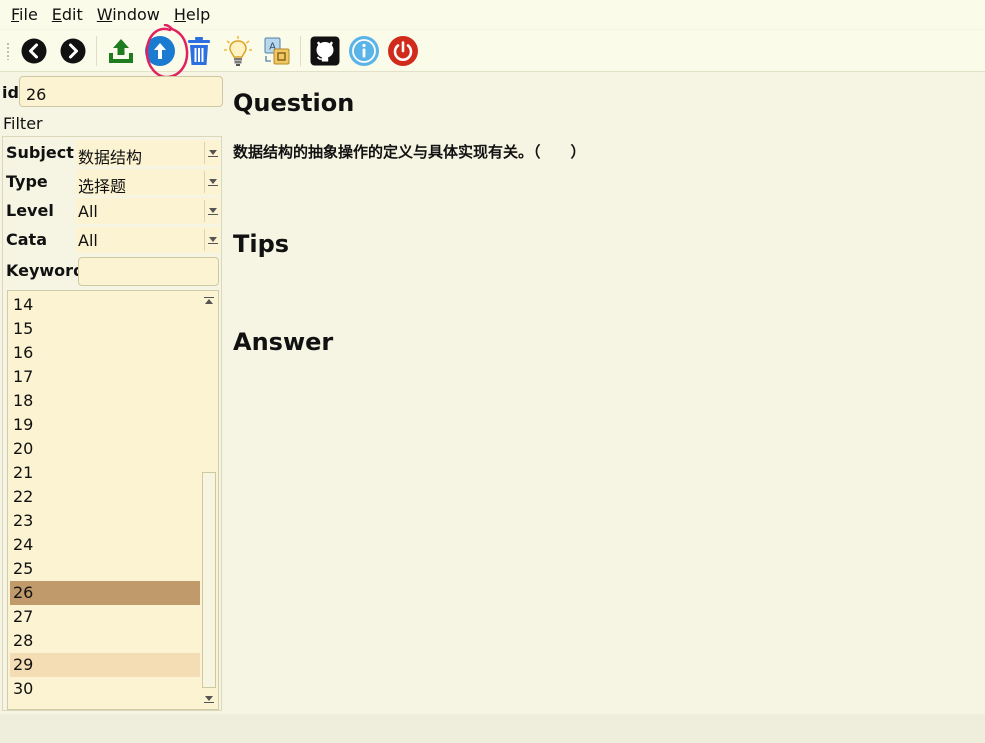 The width and height of the screenshot is (985, 743). I want to click on list-item: 14, so click(105, 305).